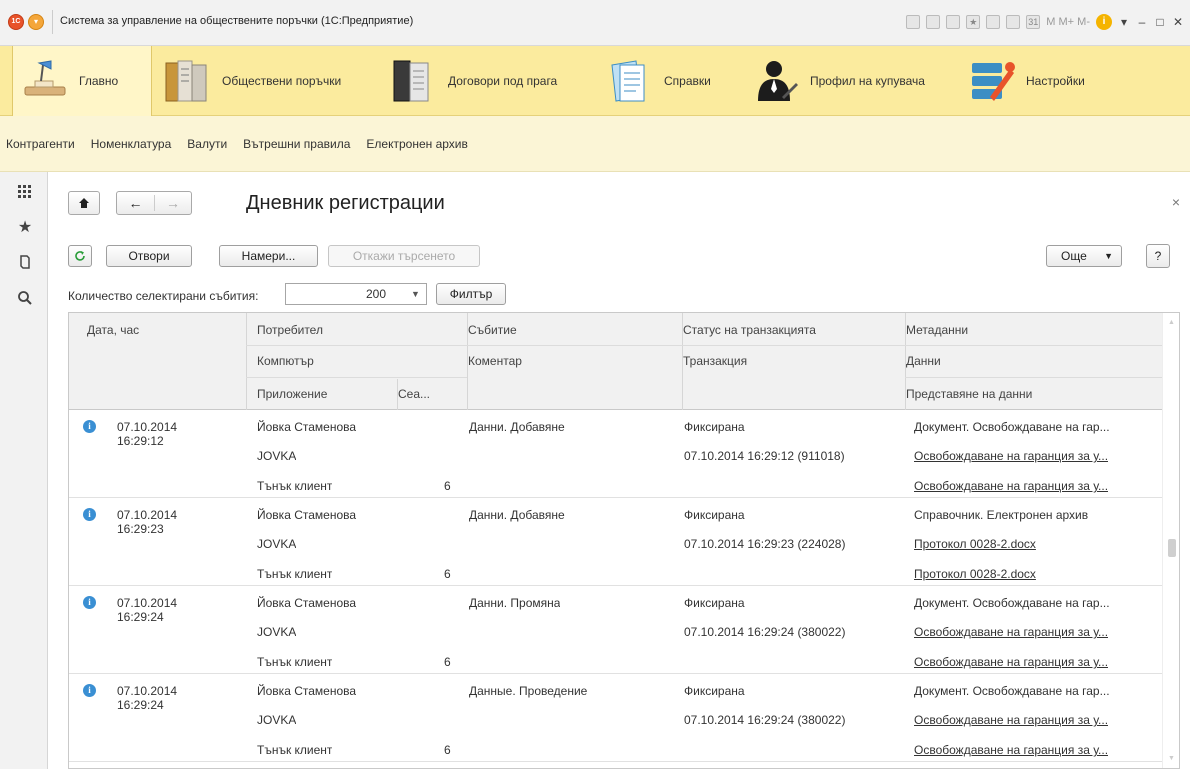 This screenshot has height=769, width=1190. Describe the element at coordinates (1033, 22) in the screenshot. I see `calendar-icon: 31` at that location.